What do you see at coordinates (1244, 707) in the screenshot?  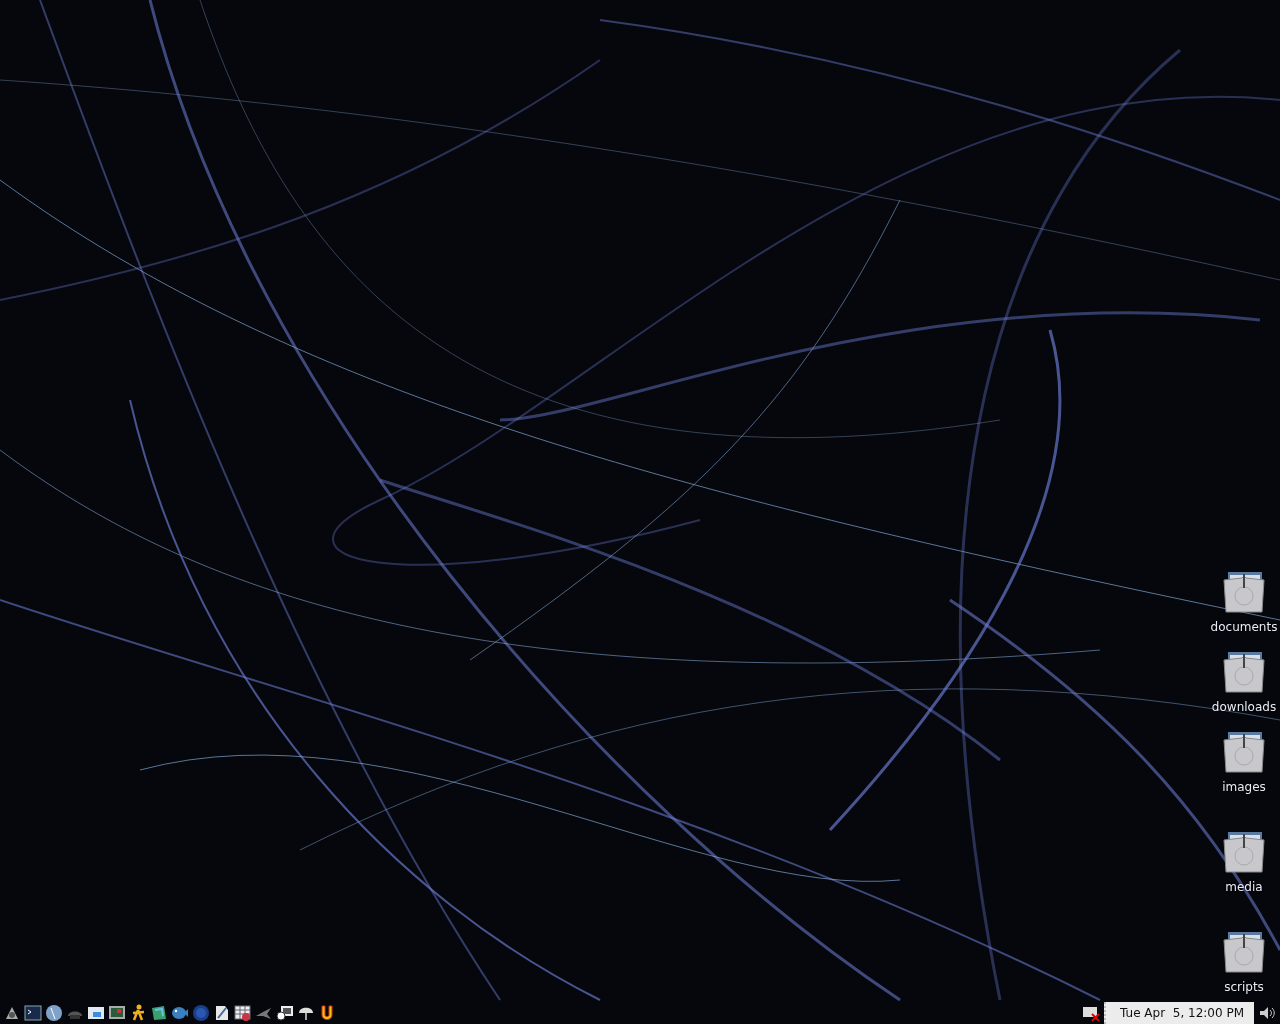 I see `folder-label: downloads` at bounding box center [1244, 707].